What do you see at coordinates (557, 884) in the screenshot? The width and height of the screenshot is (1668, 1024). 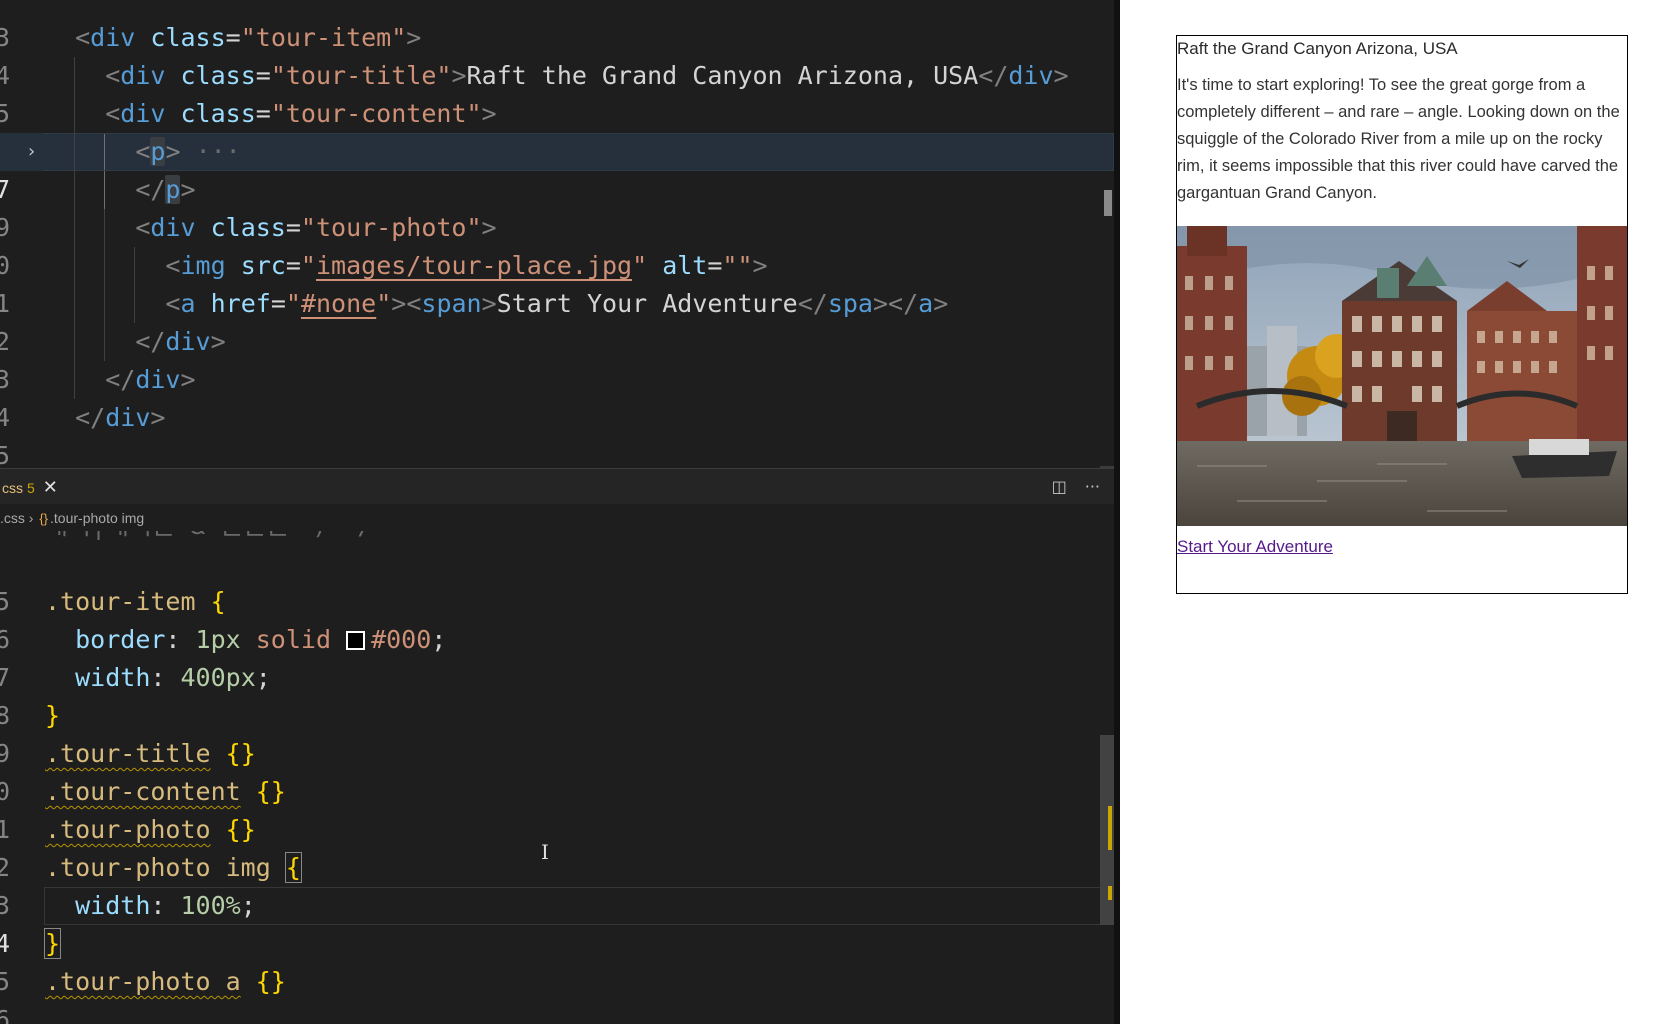 I see `code-line: 3 .tour-photo img {` at bounding box center [557, 884].